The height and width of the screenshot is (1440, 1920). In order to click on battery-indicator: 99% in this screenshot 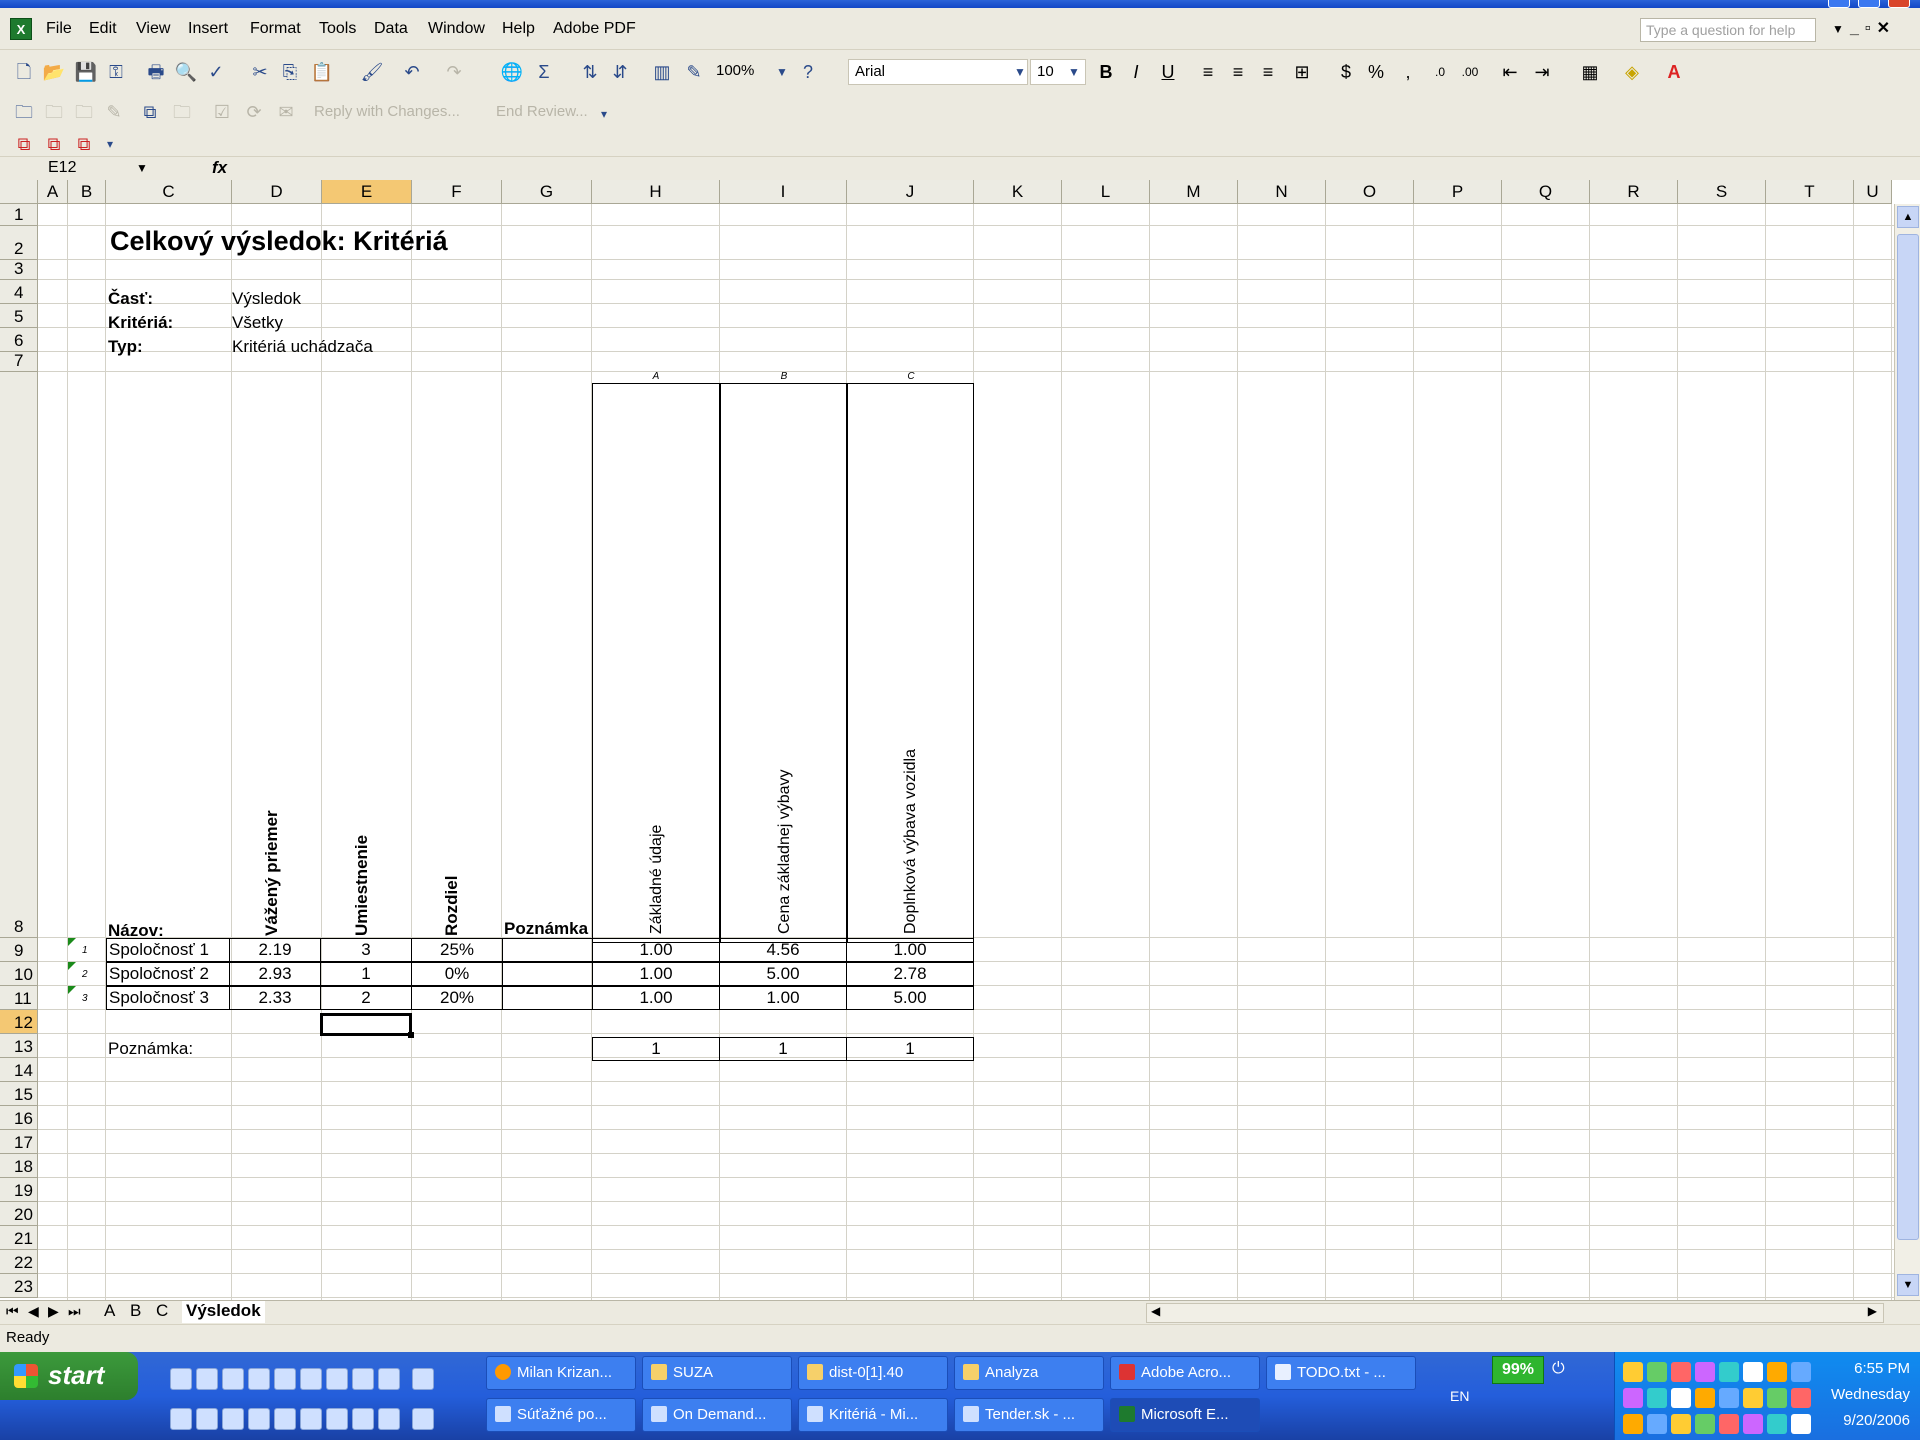, I will do `click(1518, 1370)`.